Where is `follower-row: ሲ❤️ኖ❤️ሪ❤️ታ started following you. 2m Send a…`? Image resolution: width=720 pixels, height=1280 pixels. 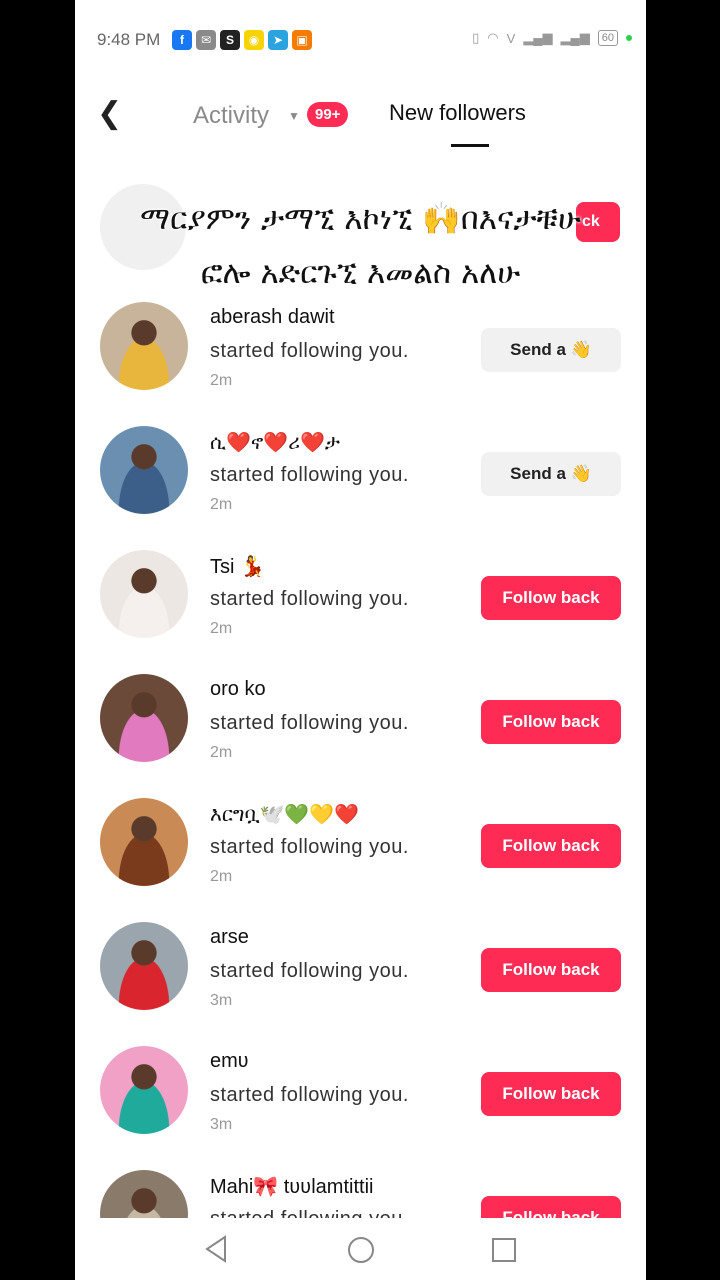 follower-row: ሲ❤️ኖ❤️ሪ❤️ታ started following you. 2m Send a… is located at coordinates (360, 488).